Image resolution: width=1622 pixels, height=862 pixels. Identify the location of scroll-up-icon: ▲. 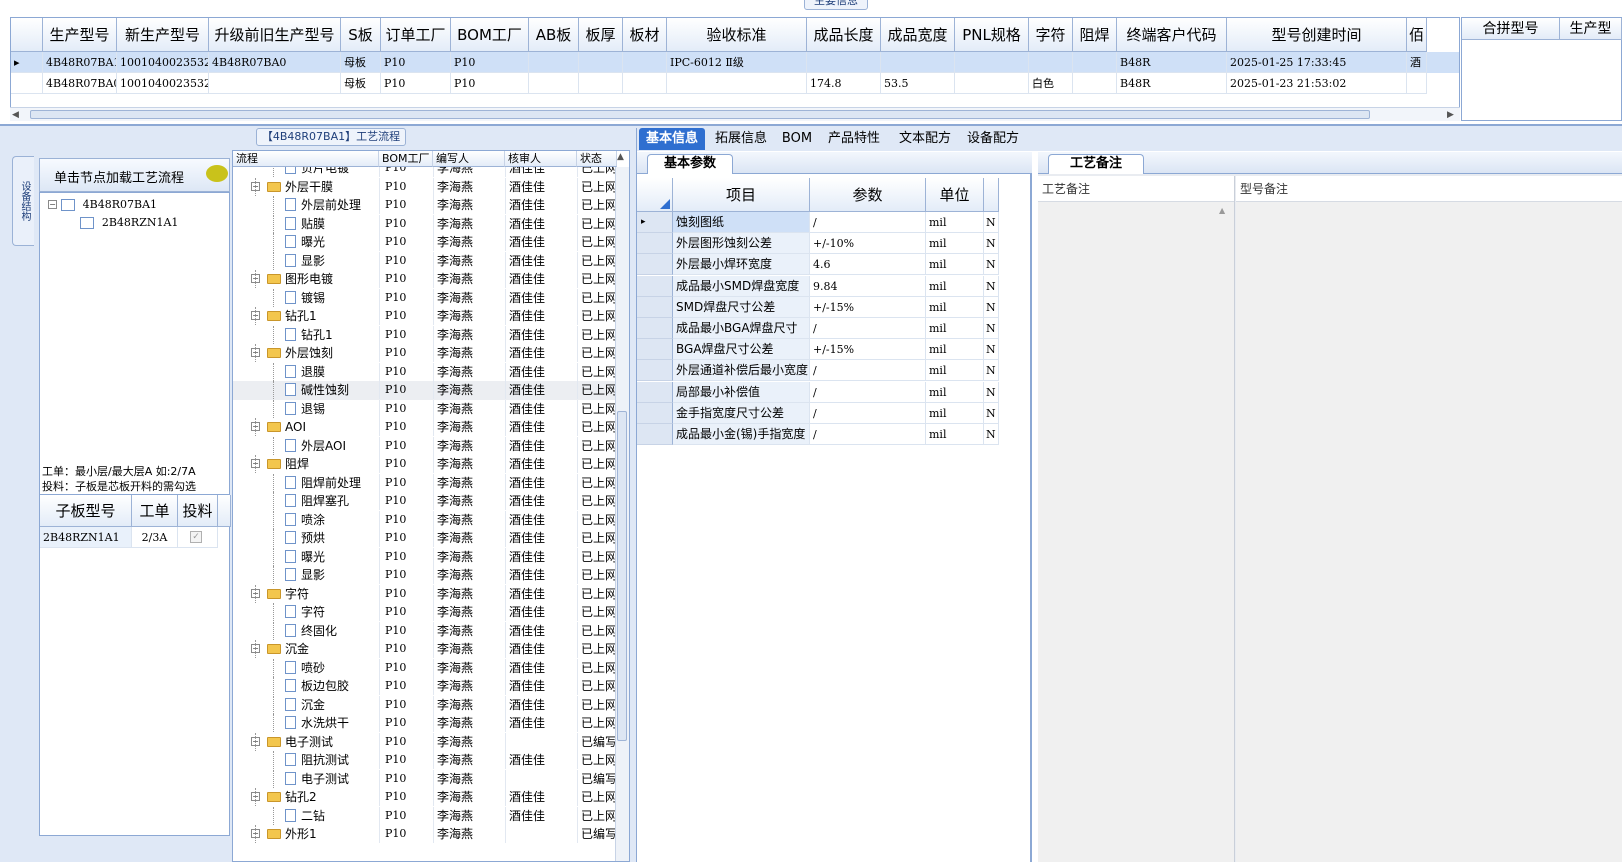
(620, 157).